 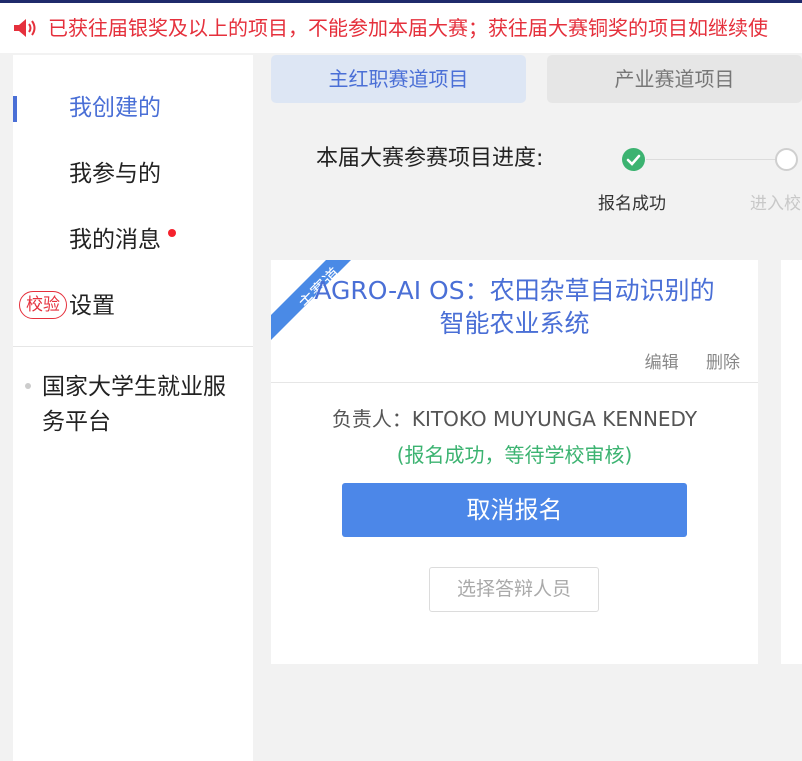 I want to click on notice-text: 已获往届银奖及以上的项目，不能参加本届大赛；获往届大赛铜奖的项目如继续使, so click(x=408, y=28).